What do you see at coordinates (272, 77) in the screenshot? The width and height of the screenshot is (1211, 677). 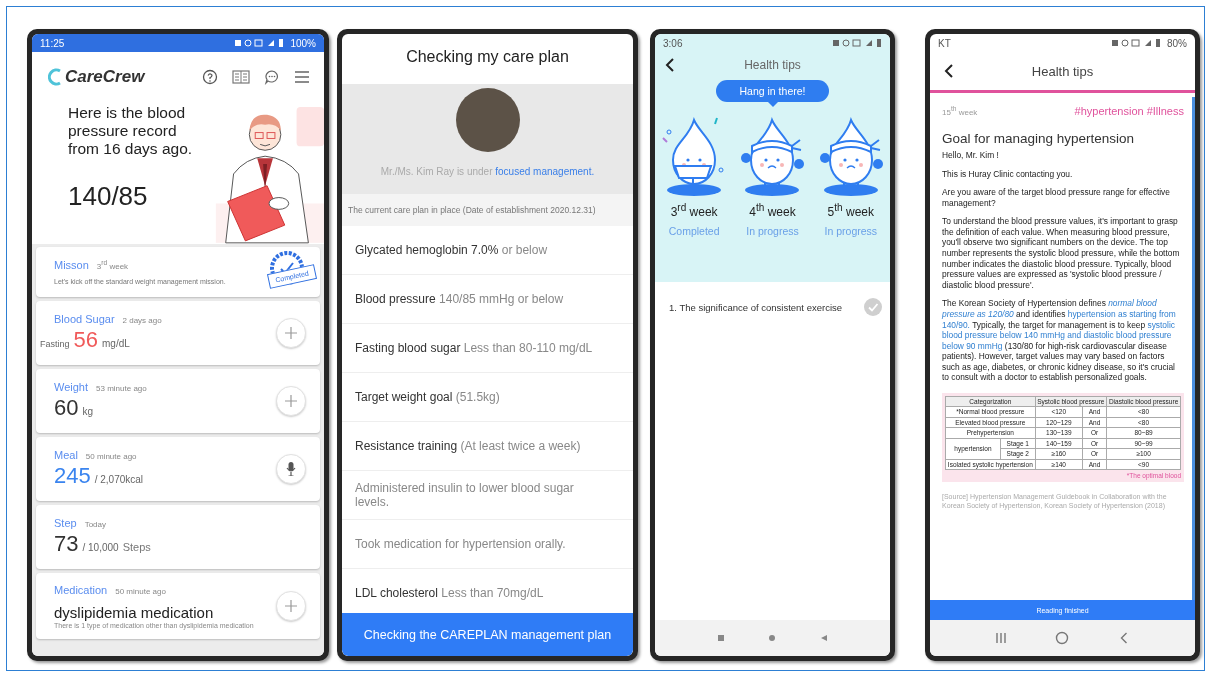 I see `chat-icon` at bounding box center [272, 77].